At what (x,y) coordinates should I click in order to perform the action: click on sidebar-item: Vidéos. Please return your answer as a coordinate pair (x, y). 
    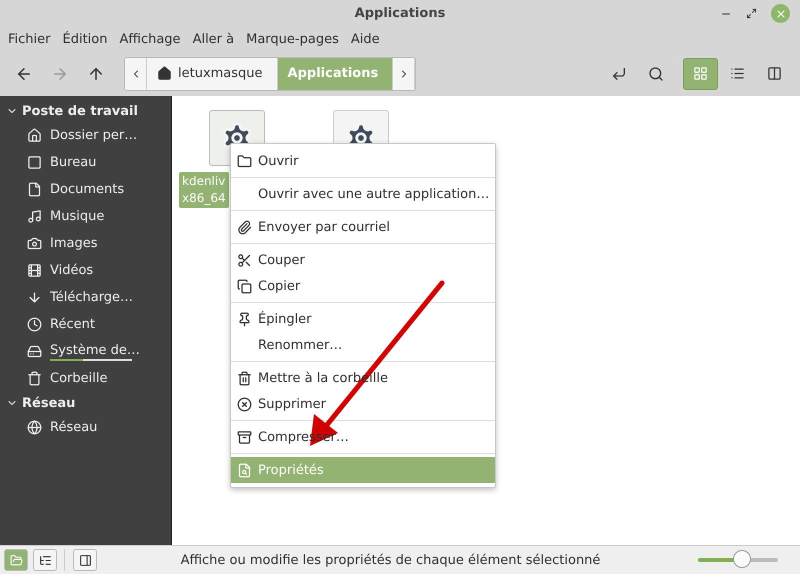
    Looking at the image, I should click on (85, 270).